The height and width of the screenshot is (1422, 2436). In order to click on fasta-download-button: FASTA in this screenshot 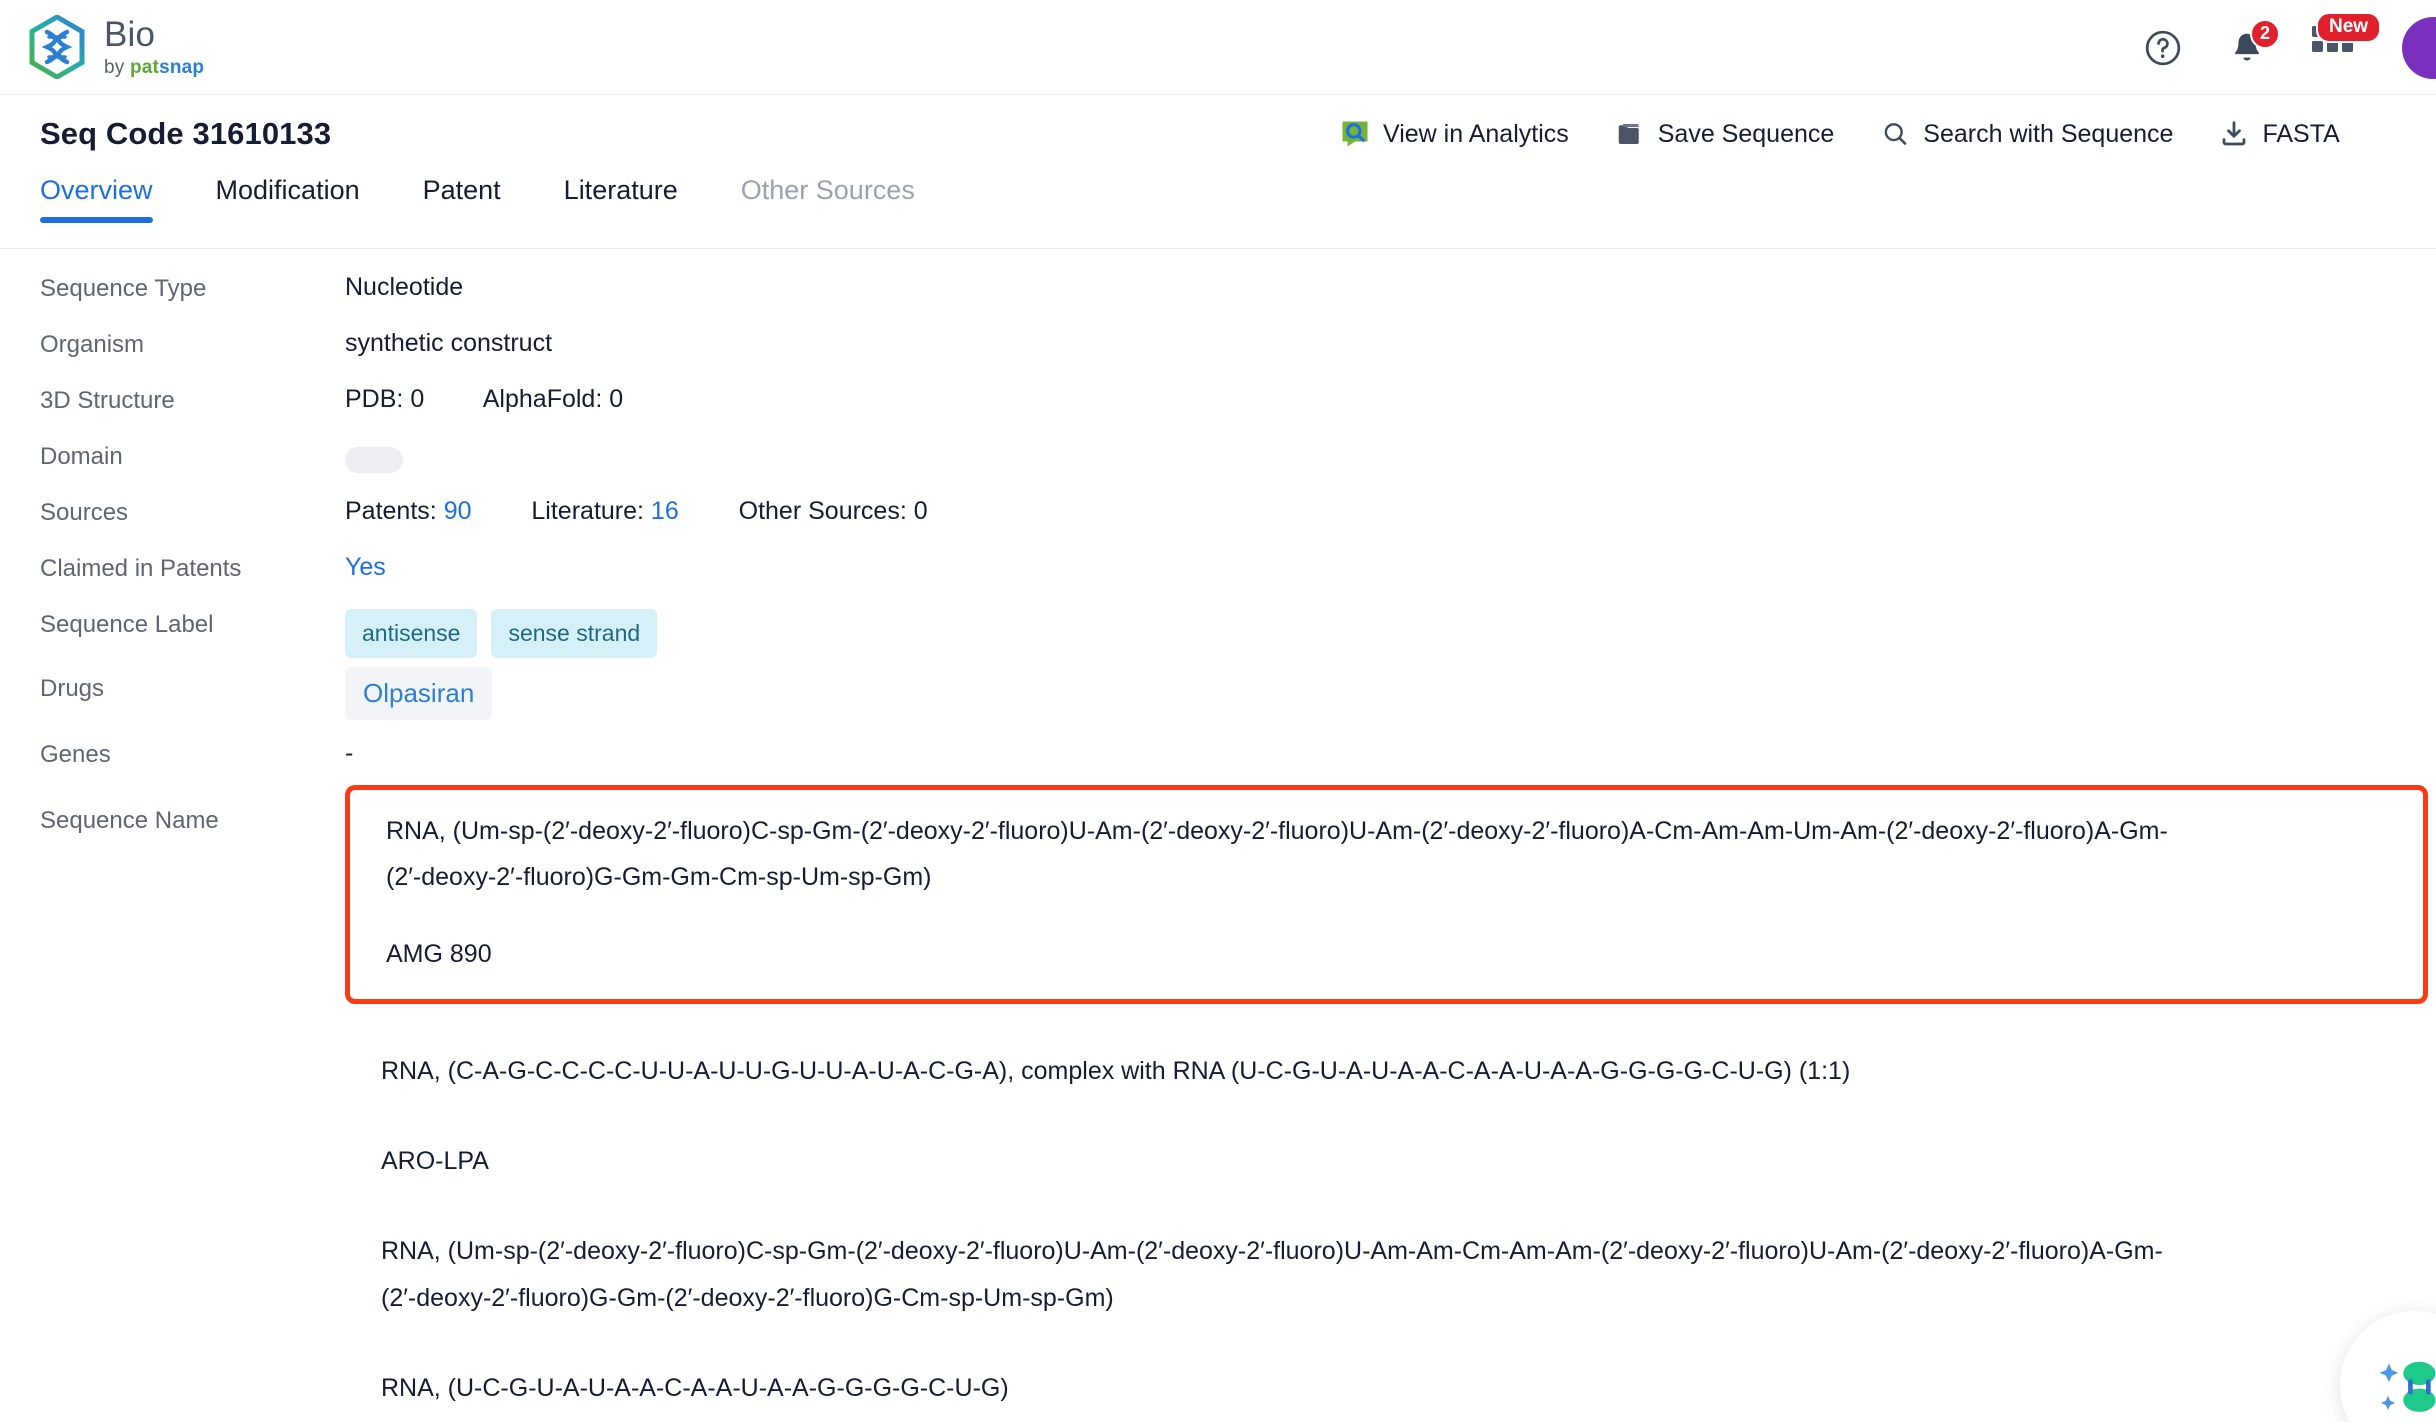, I will do `click(2279, 134)`.